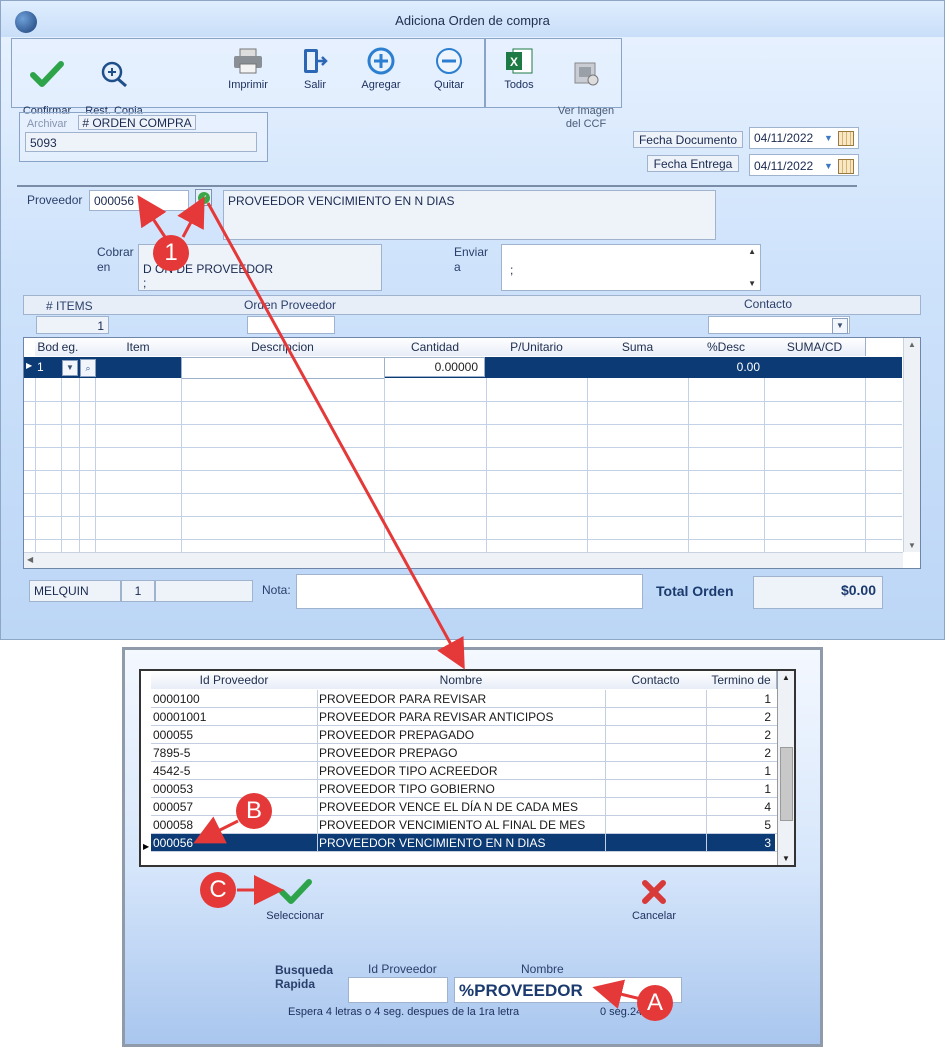  Describe the element at coordinates (254, 811) in the screenshot. I see `annotation-badge-b: B` at that location.